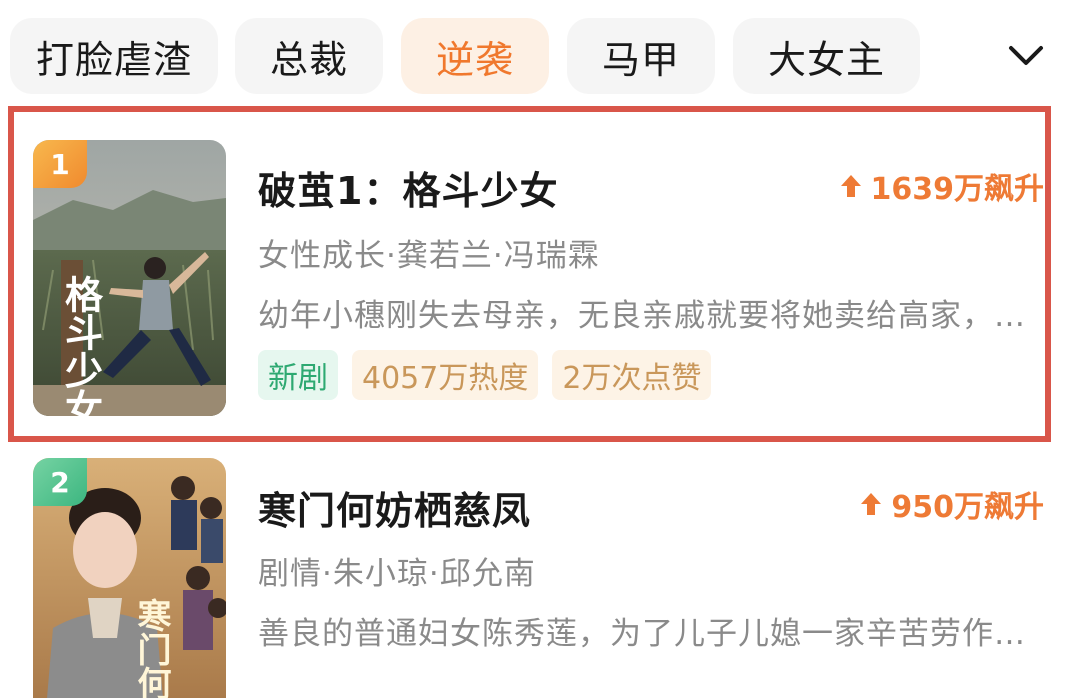 This screenshot has width=1080, height=698. I want to click on new-badge: 新剧, so click(298, 375).